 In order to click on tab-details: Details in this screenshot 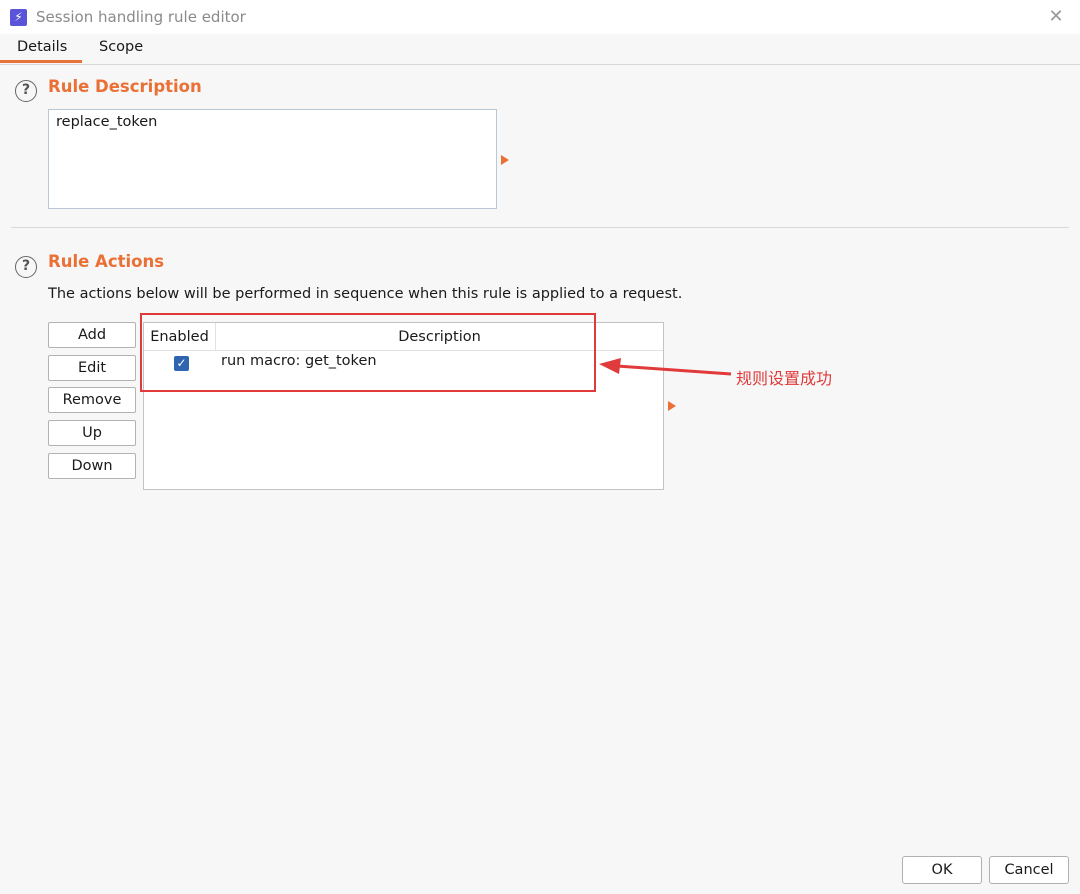, I will do `click(42, 47)`.